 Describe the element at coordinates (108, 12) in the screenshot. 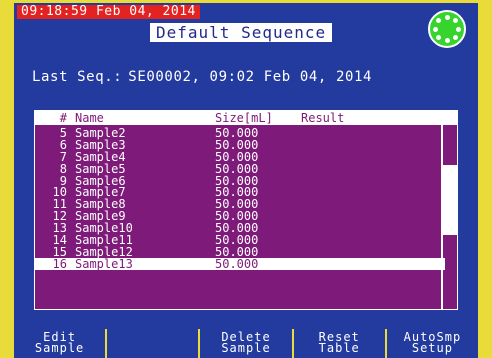

I see `clock-display: 09:18:59 Feb 04, 2014` at that location.